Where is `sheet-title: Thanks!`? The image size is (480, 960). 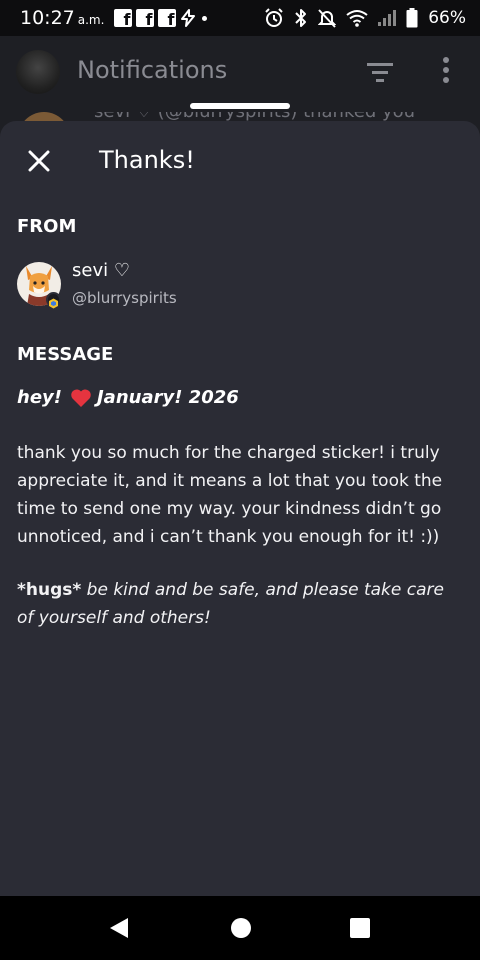
sheet-title: Thanks! is located at coordinates (147, 160).